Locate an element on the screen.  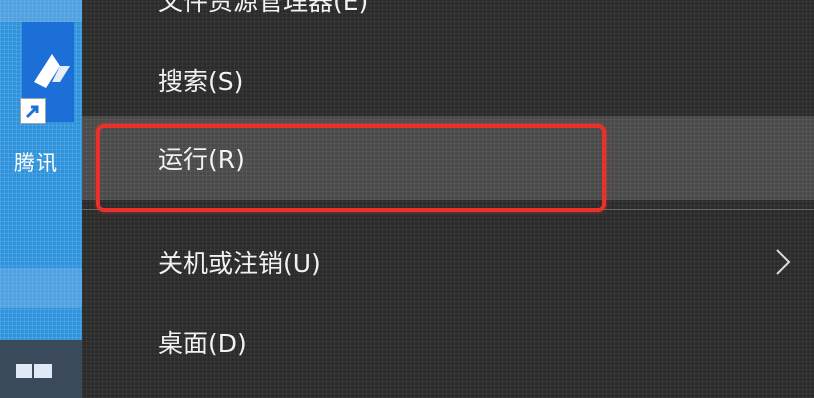
menu-divider is located at coordinates (448, 209).